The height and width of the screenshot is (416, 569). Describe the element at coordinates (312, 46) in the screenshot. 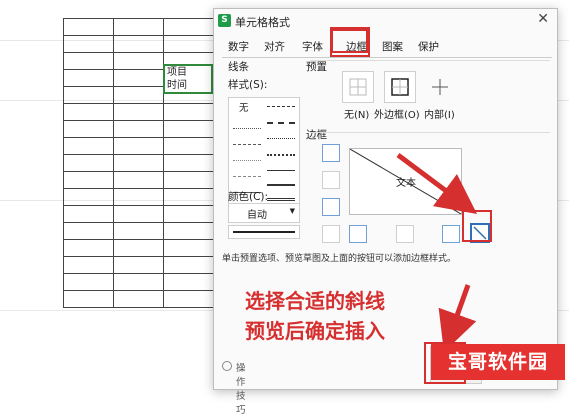

I see `tab-font: 字体` at that location.